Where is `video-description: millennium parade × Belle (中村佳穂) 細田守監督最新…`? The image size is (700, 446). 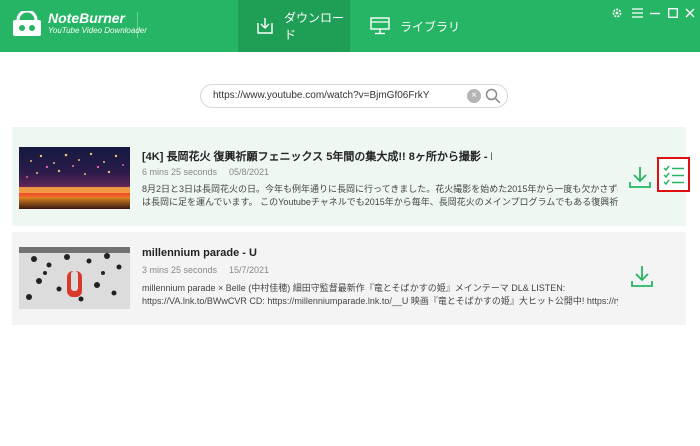
video-description: millennium parade × Belle (中村佳穂) 細田守監督最新… is located at coordinates (380, 295).